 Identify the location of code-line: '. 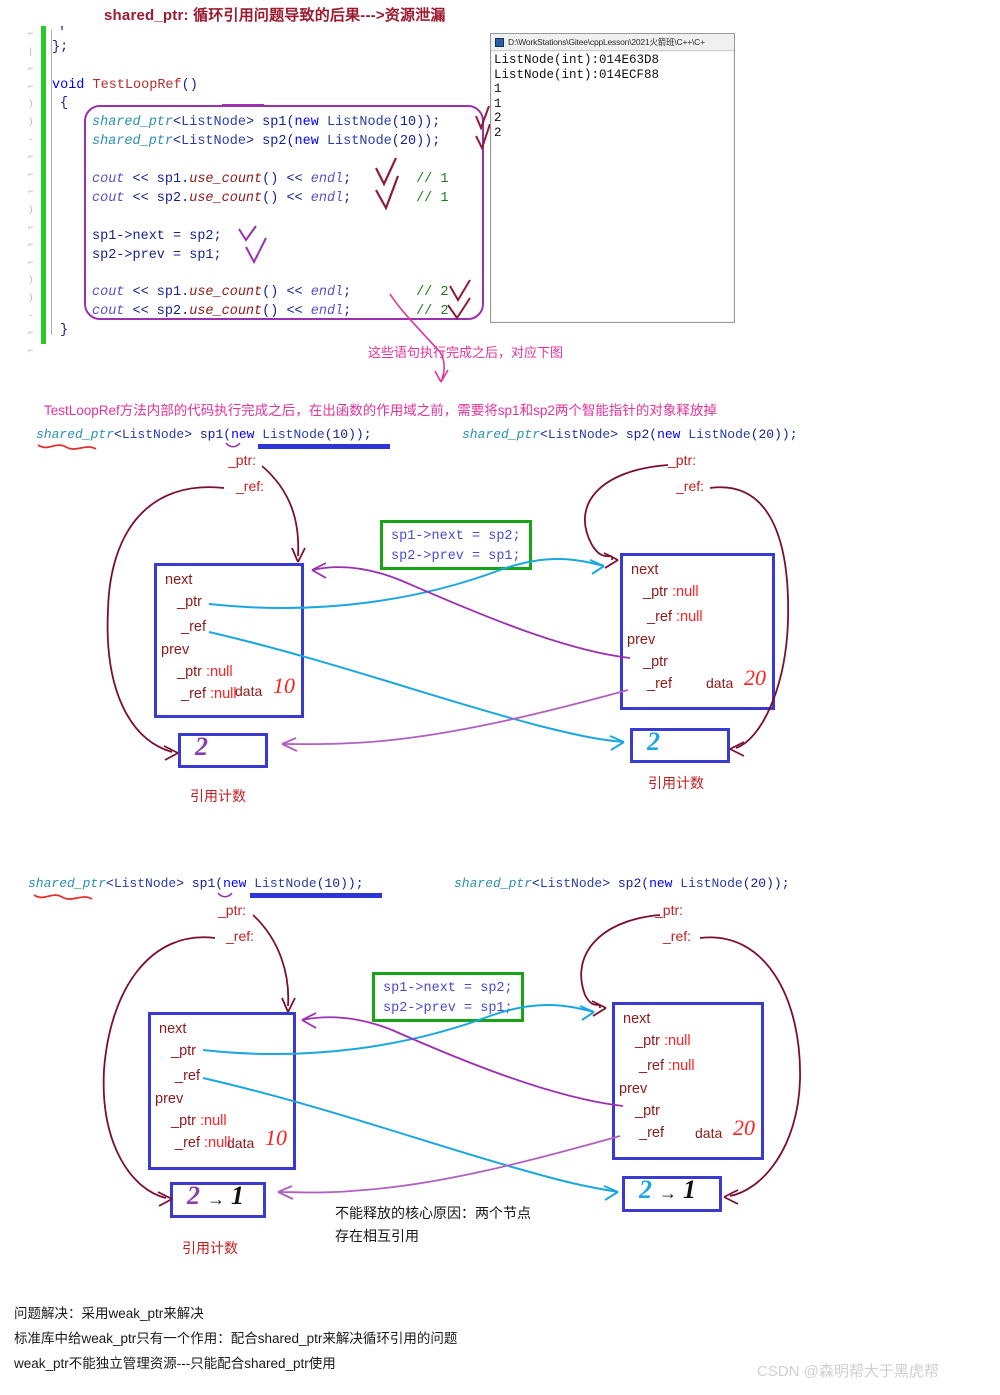
(62, 33).